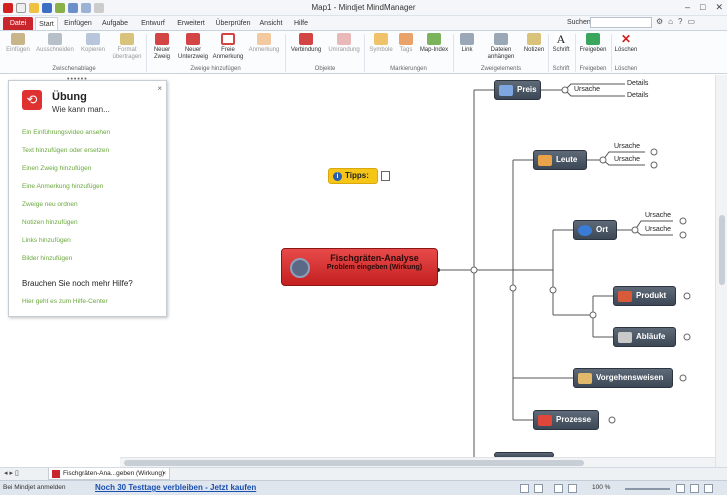 This screenshot has height=495, width=727. Describe the element at coordinates (306, 49) in the screenshot. I see `relationship-button: Verbindung` at that location.